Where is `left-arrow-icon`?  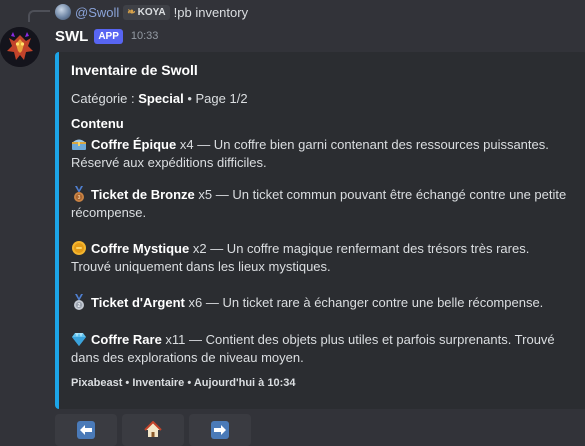 left-arrow-icon is located at coordinates (86, 430).